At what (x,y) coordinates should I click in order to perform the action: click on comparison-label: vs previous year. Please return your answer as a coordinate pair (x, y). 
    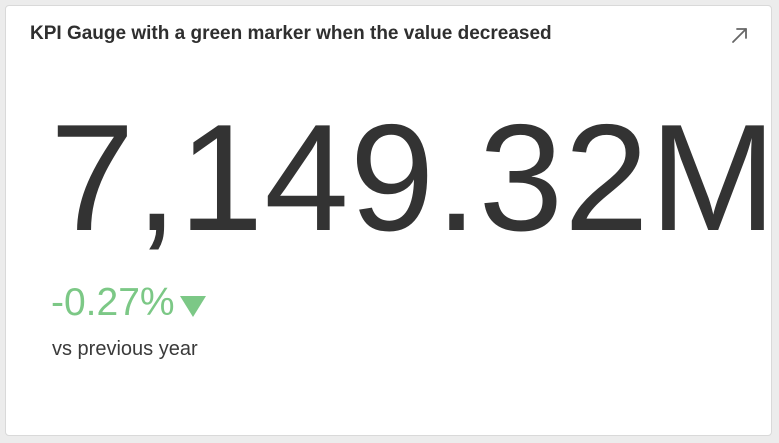
    Looking at the image, I should click on (125, 349).